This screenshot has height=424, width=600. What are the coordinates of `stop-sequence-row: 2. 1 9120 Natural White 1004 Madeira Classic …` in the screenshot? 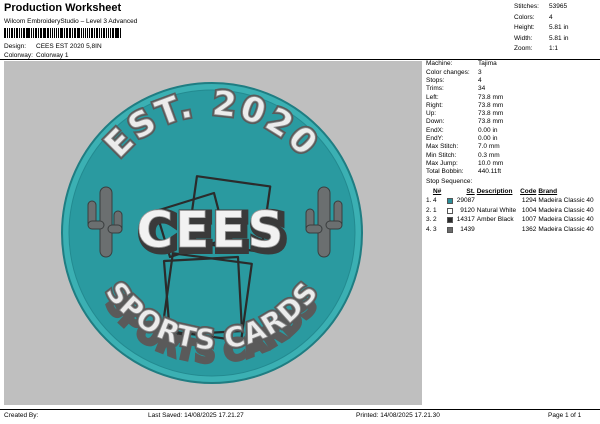 It's located at (512, 211).